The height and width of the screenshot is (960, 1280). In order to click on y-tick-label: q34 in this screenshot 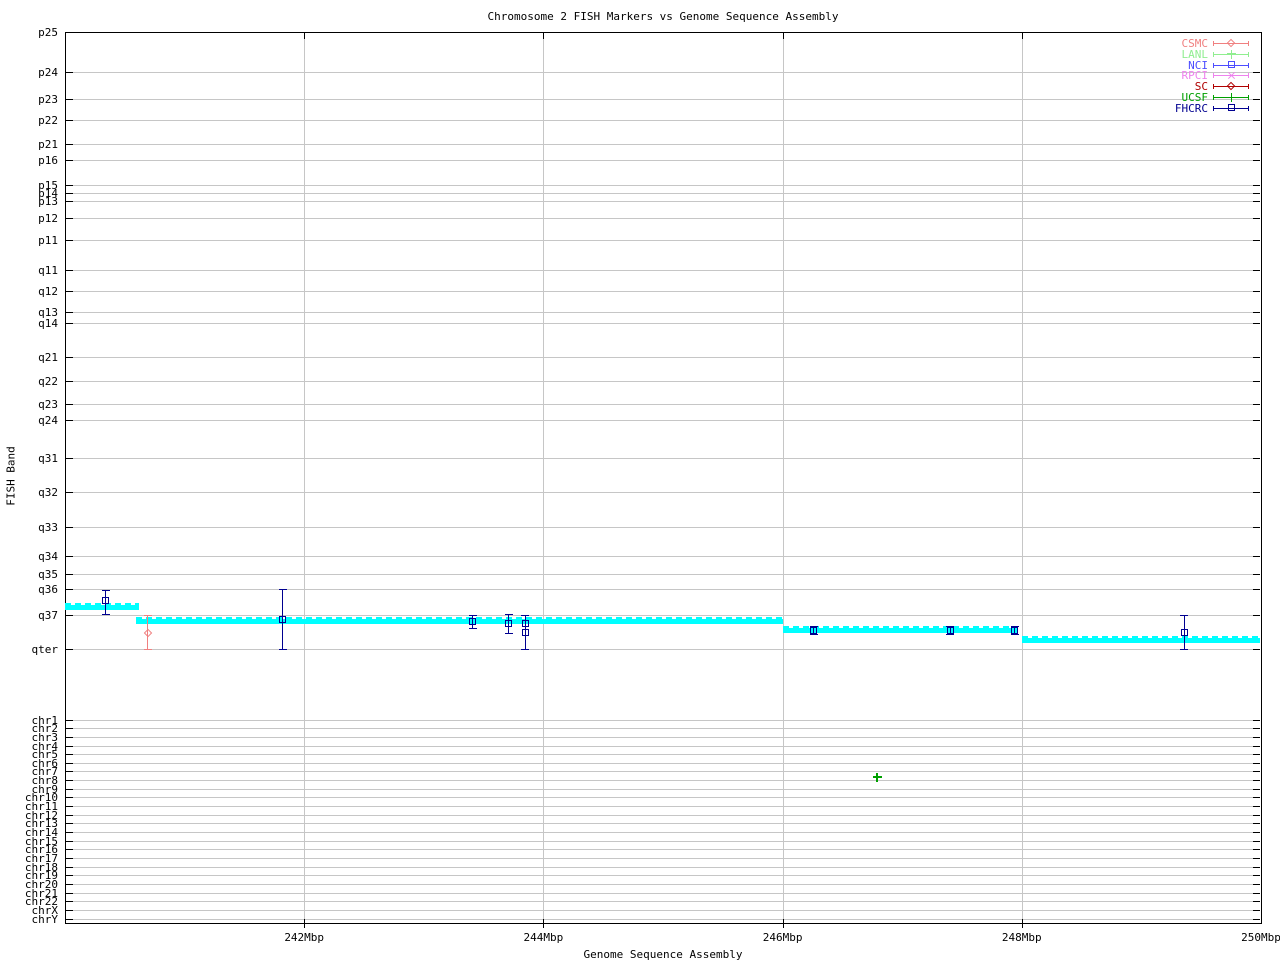, I will do `click(48, 556)`.